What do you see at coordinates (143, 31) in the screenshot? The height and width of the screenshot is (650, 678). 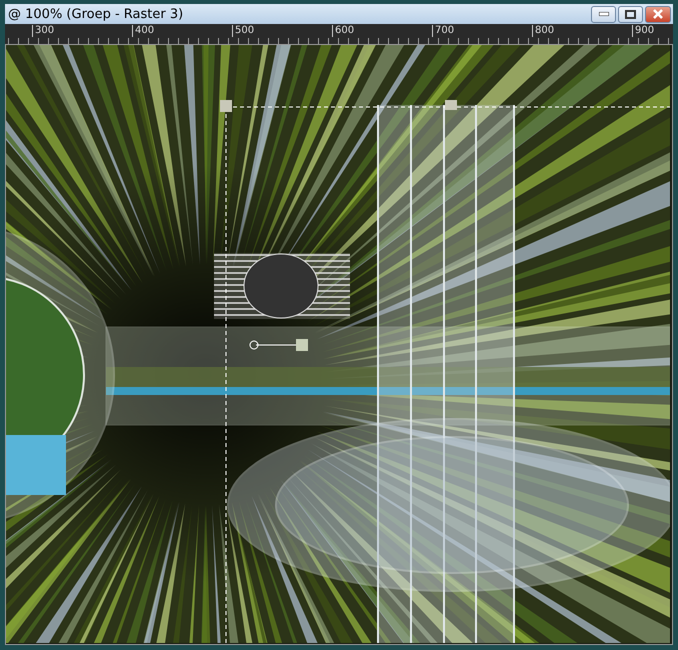 I see `ruler-label: 400` at bounding box center [143, 31].